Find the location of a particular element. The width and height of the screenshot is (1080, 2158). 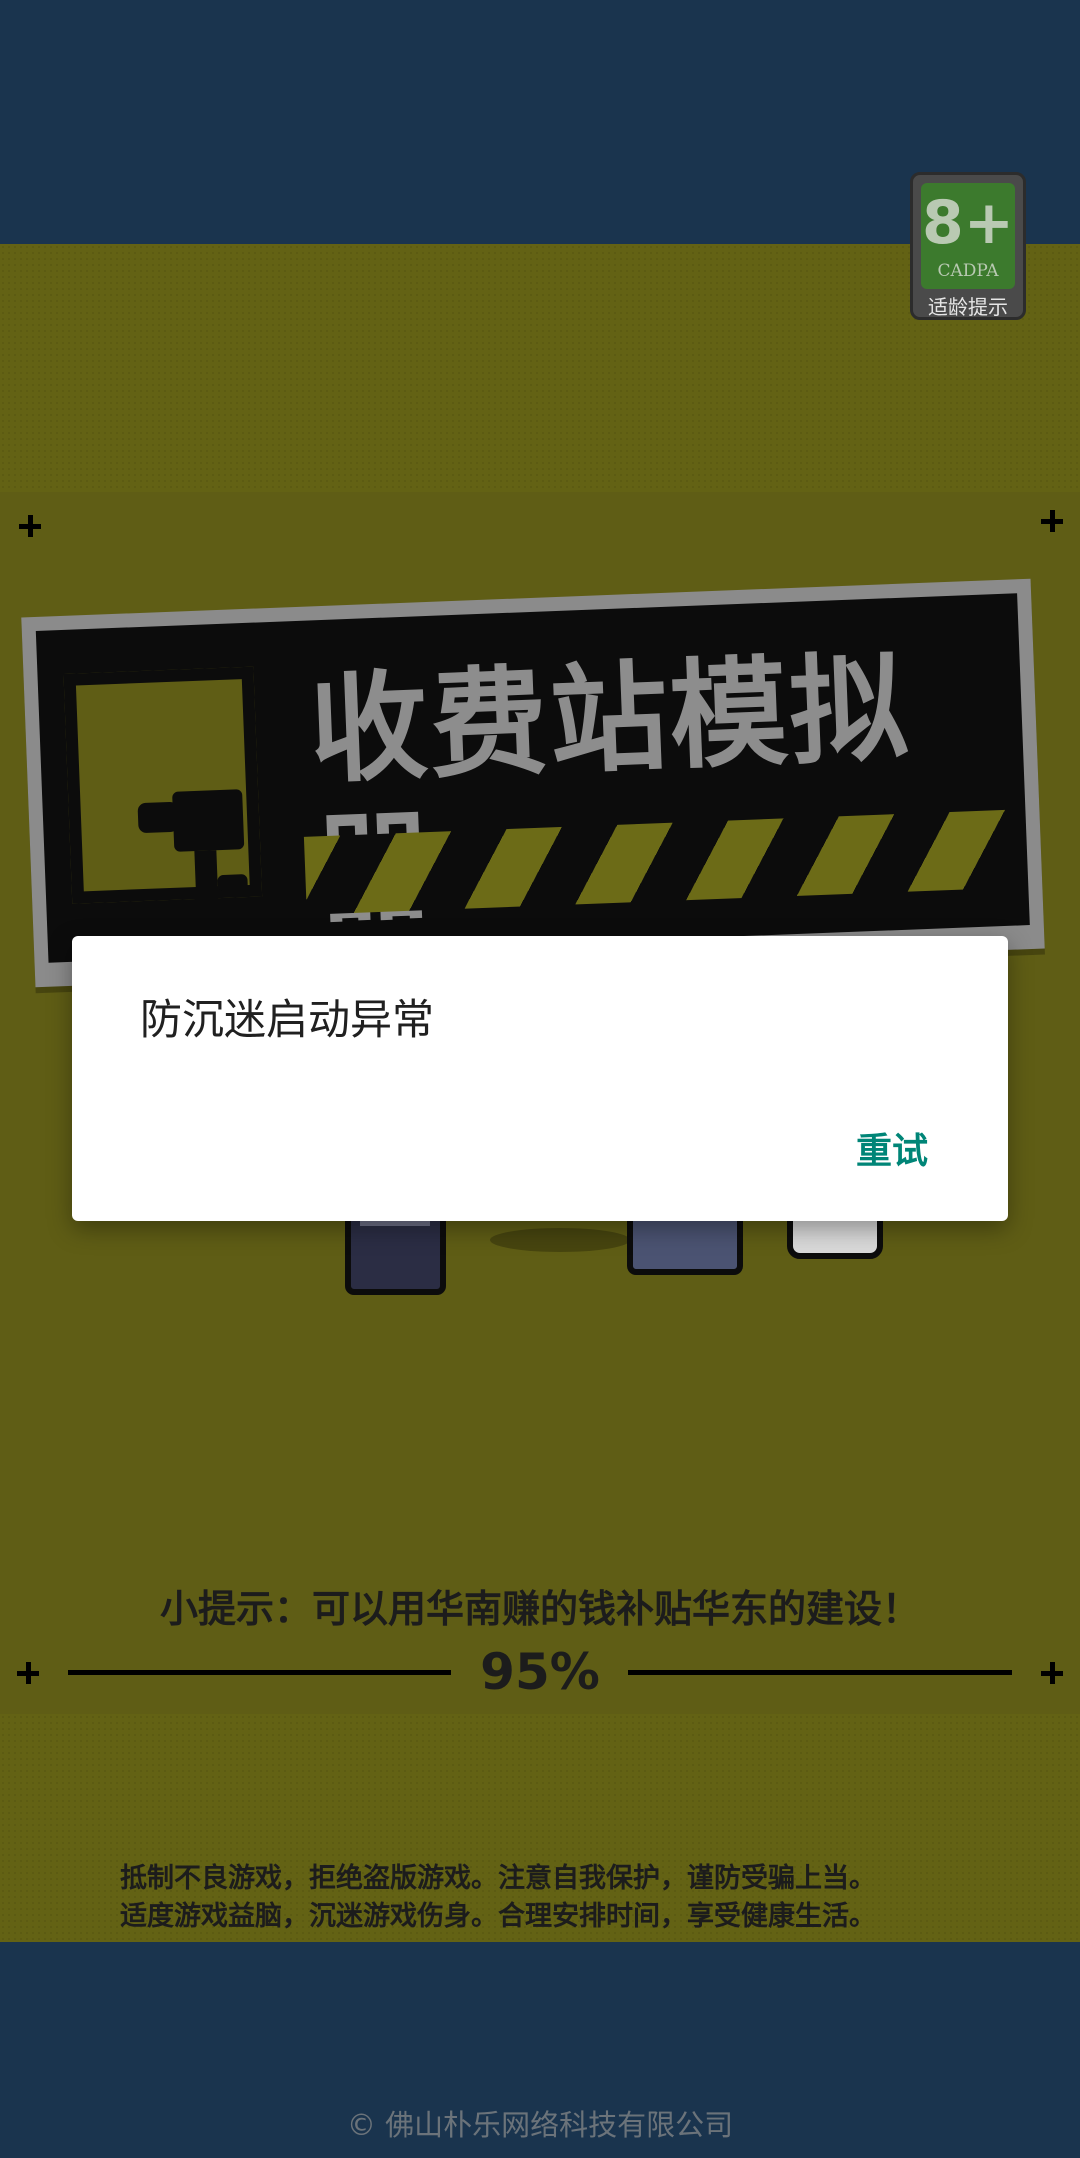

camera-icon is located at coordinates (192, 845).